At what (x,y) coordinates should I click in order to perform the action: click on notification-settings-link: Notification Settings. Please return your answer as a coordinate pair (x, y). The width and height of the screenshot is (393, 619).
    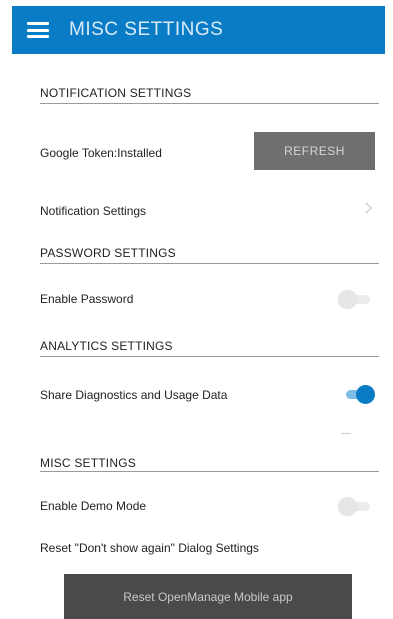
    Looking at the image, I should click on (93, 211).